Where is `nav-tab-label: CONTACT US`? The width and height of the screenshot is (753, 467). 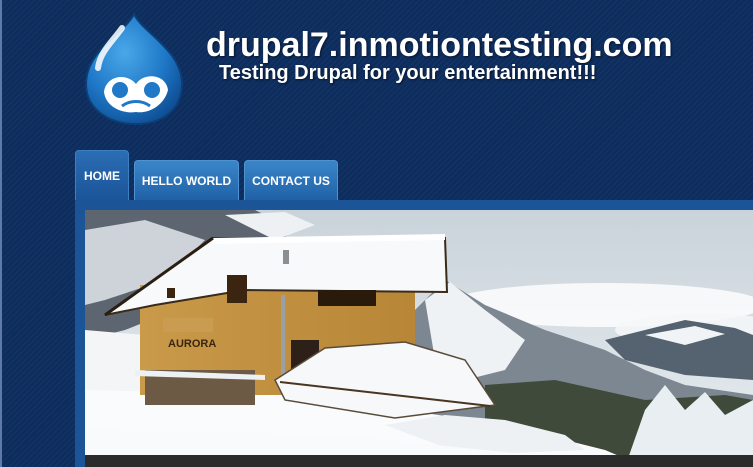
nav-tab-label: CONTACT US is located at coordinates (291, 181).